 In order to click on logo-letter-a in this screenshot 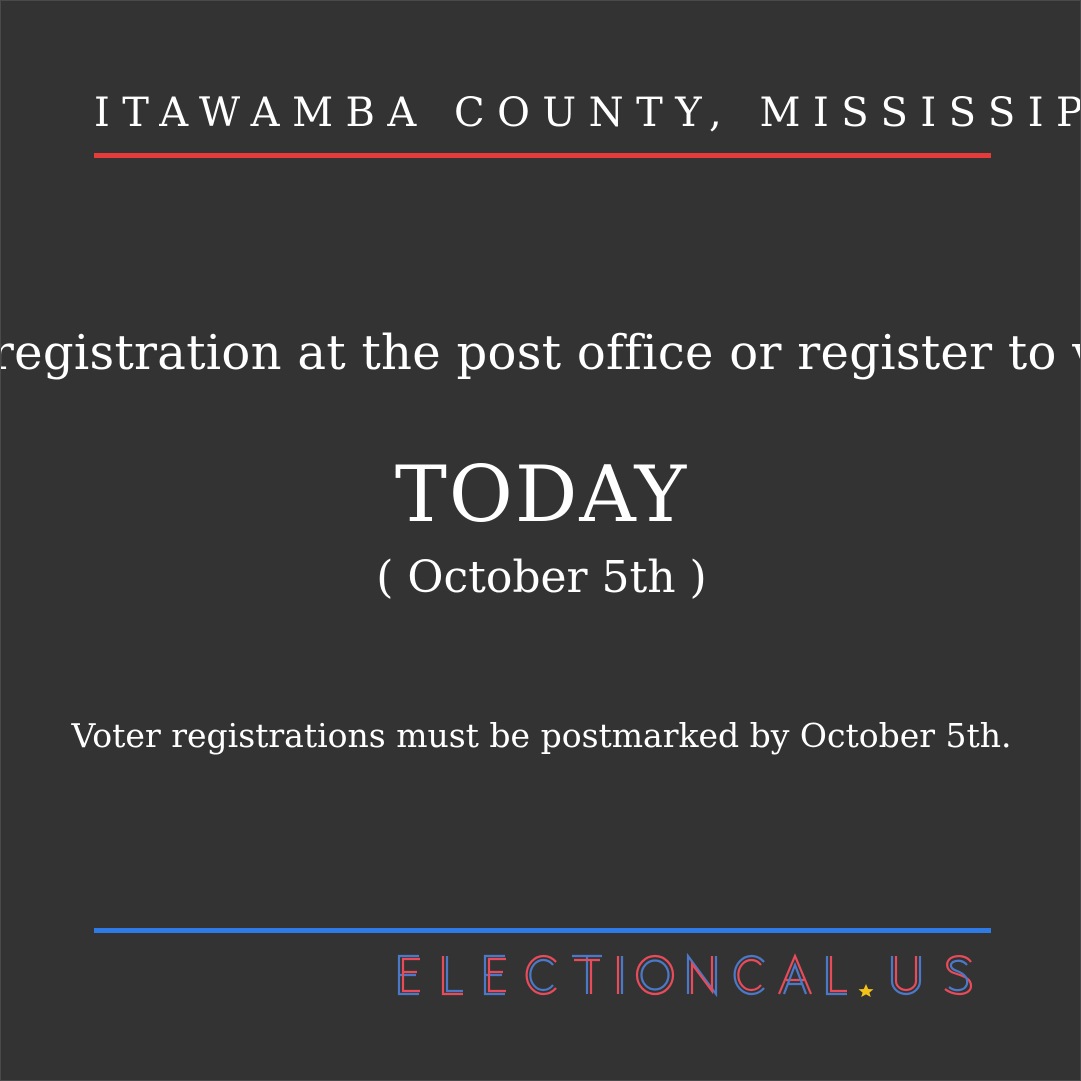, I will do `click(795, 974)`.